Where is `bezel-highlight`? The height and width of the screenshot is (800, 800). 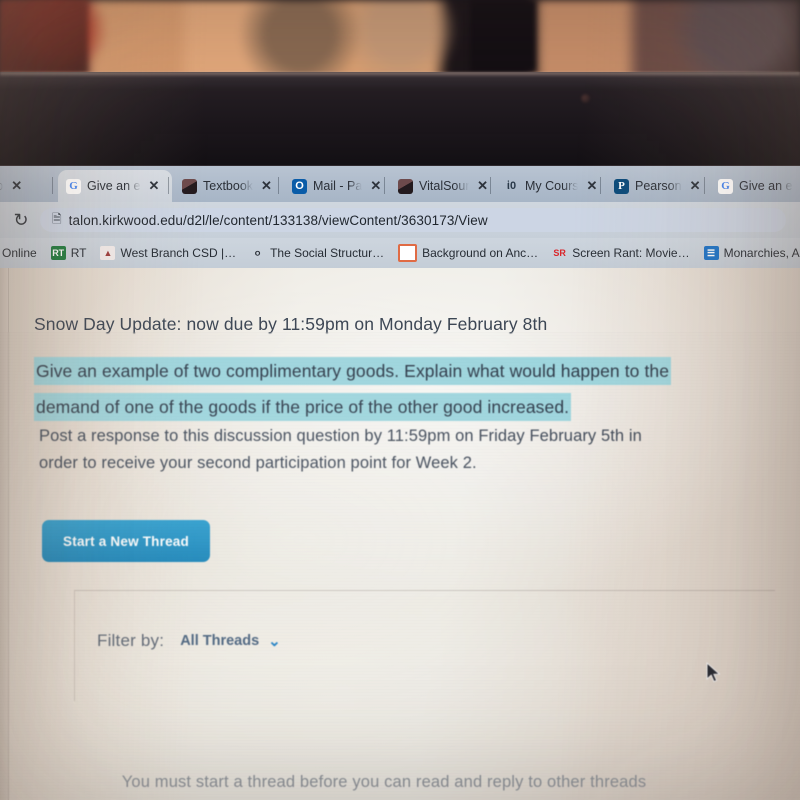 bezel-highlight is located at coordinates (400, 74).